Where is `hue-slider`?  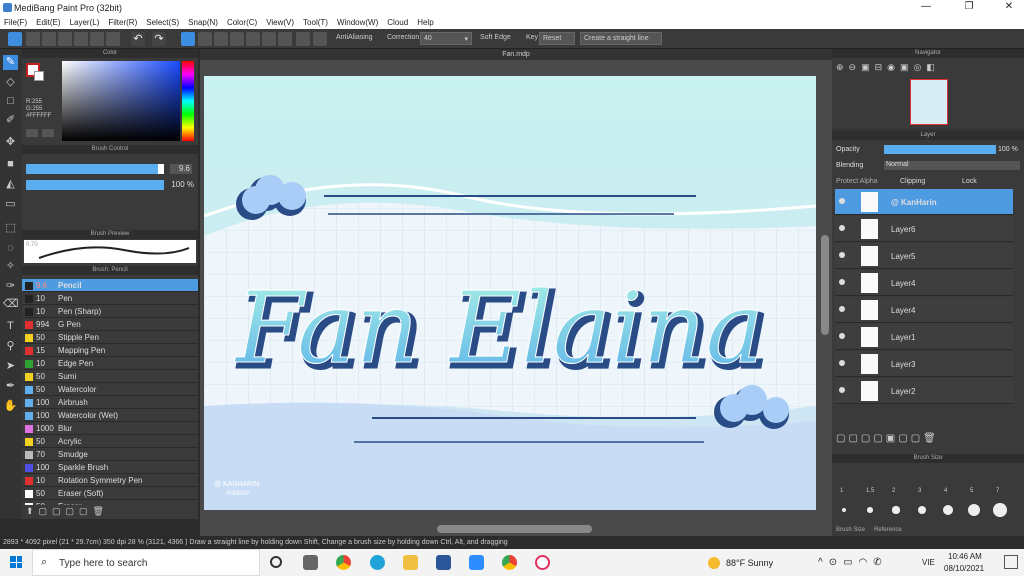
hue-slider is located at coordinates (188, 101).